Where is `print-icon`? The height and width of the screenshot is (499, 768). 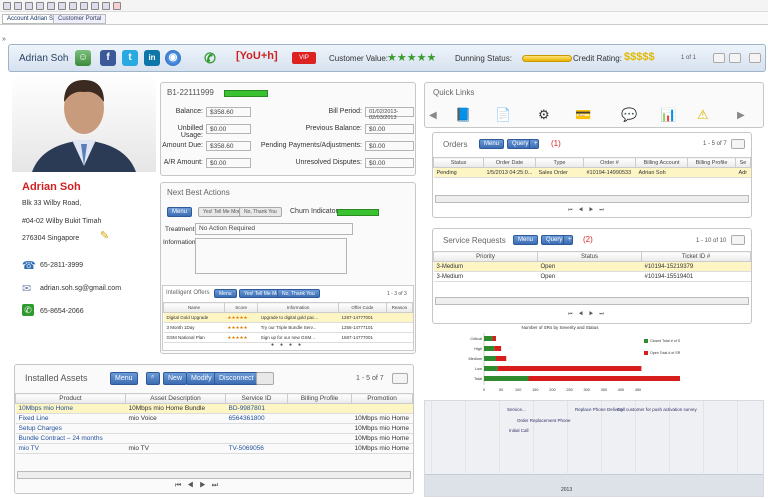
print-icon is located at coordinates (62, 6).